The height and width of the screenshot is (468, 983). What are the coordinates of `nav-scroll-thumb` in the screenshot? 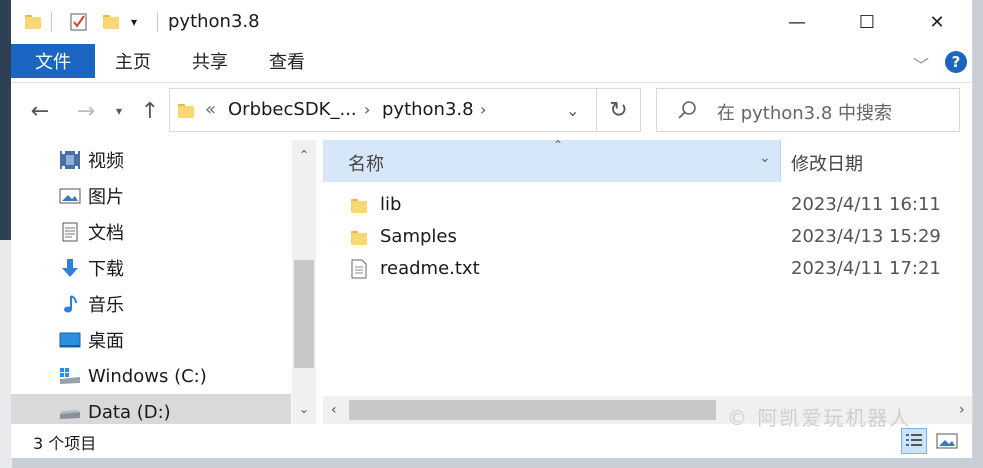 It's located at (304, 314).